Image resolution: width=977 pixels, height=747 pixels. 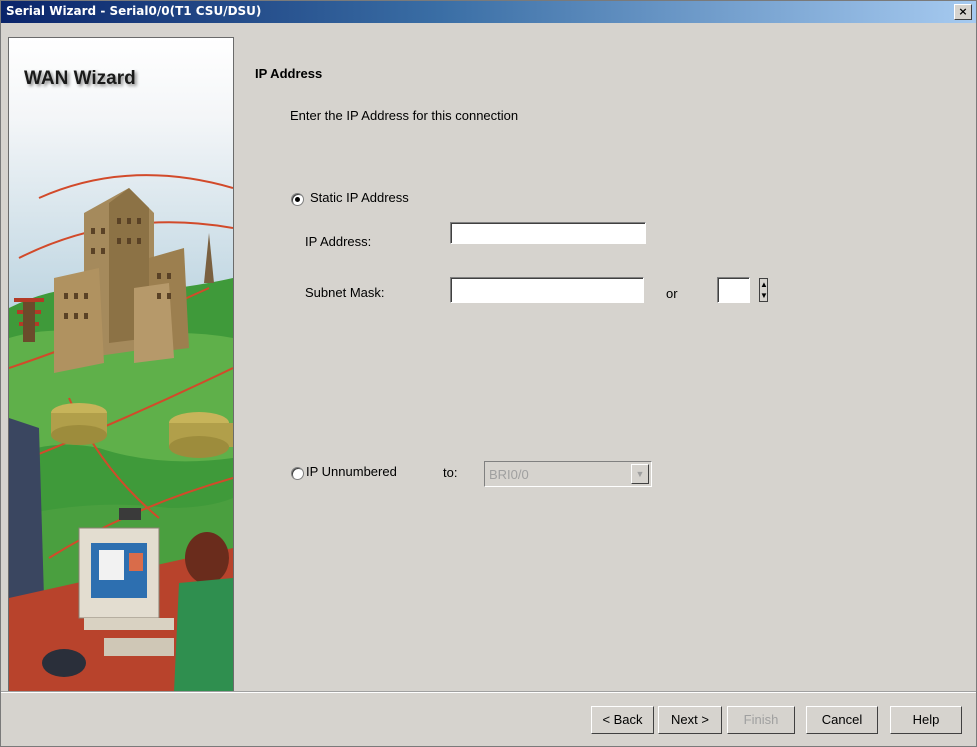 I want to click on static-ip-radio, so click(x=297, y=199).